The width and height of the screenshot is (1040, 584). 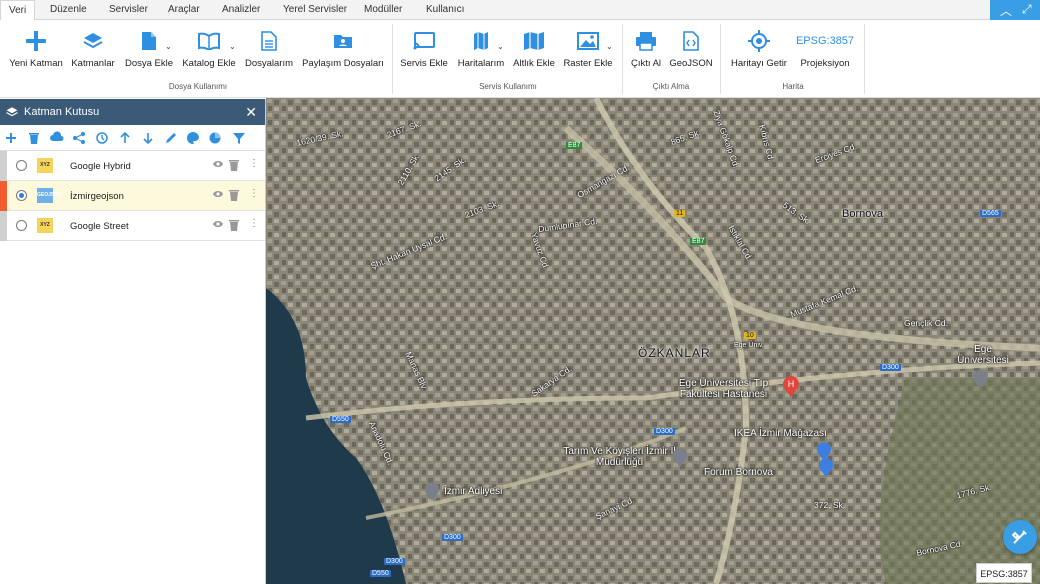 I want to click on history-icon, so click(x=102, y=138).